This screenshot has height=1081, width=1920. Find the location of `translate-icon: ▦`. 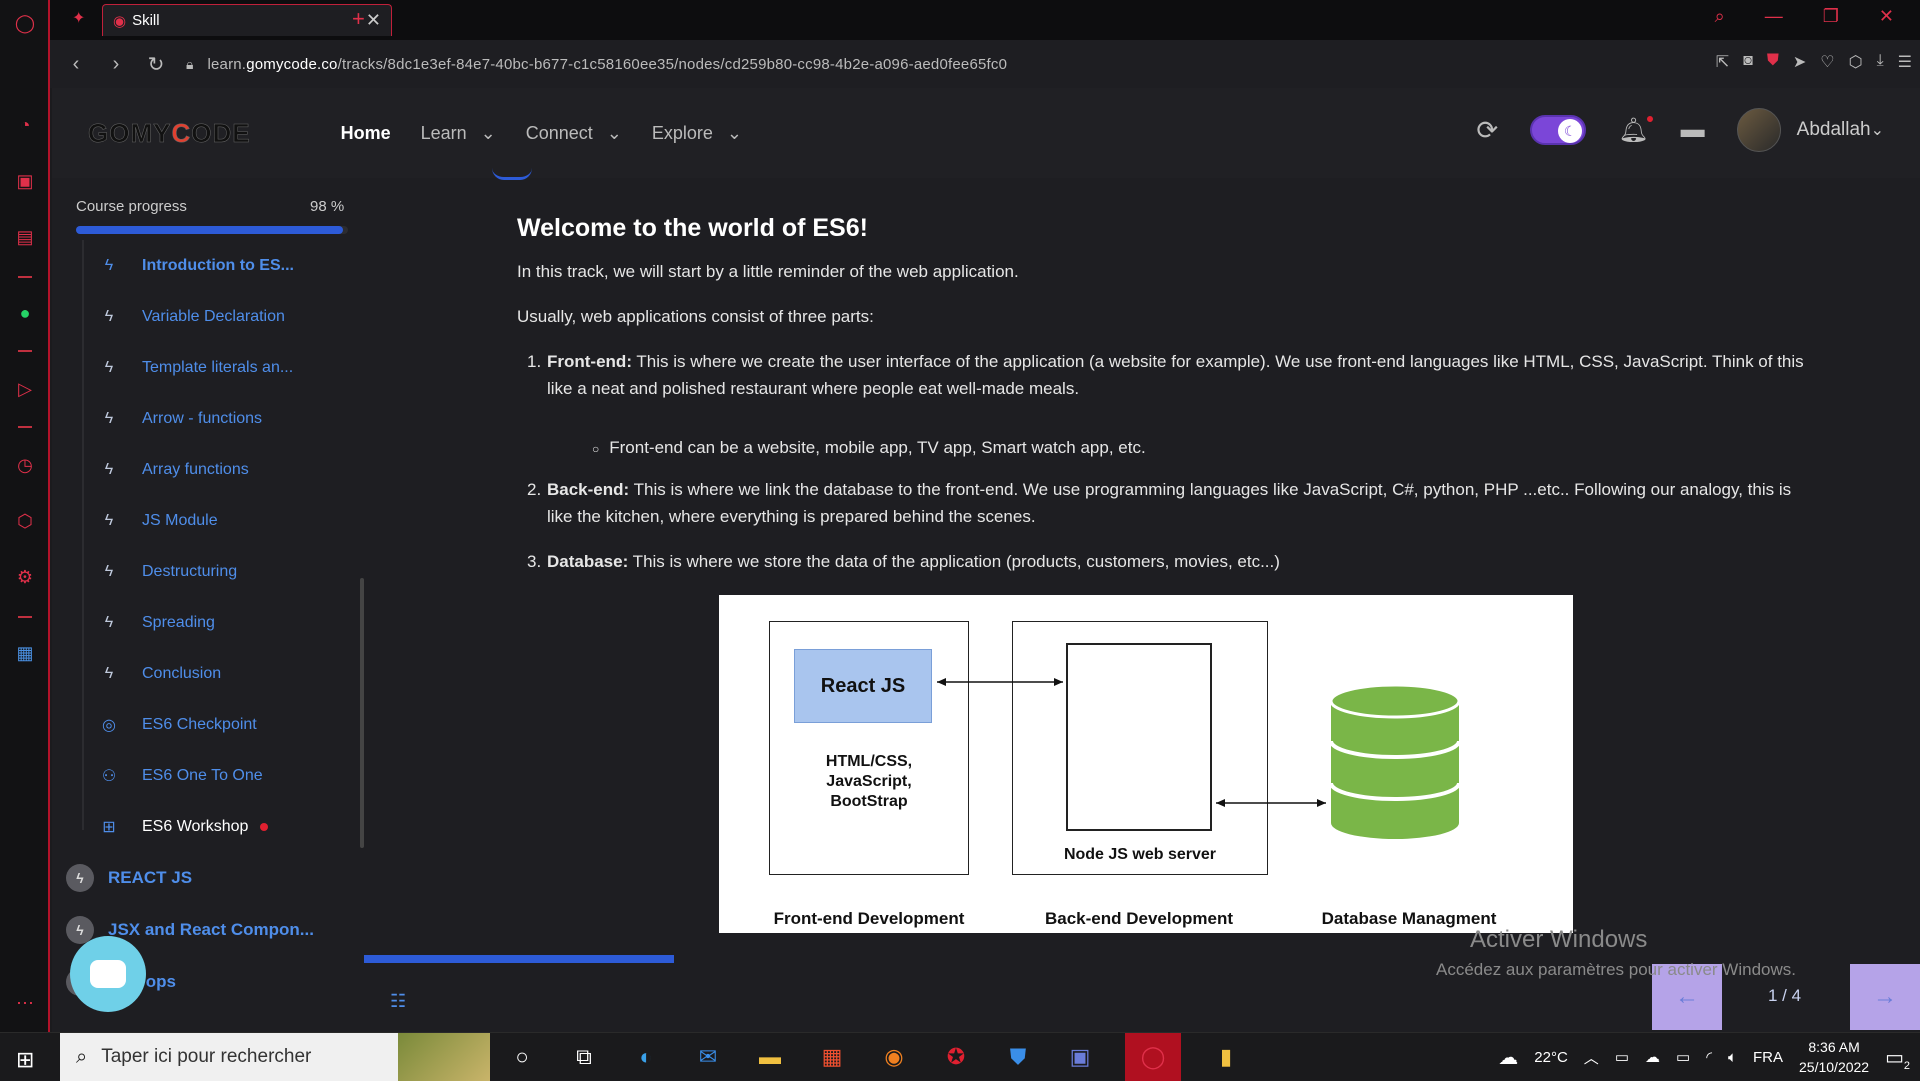

translate-icon: ▦ is located at coordinates (25, 653).